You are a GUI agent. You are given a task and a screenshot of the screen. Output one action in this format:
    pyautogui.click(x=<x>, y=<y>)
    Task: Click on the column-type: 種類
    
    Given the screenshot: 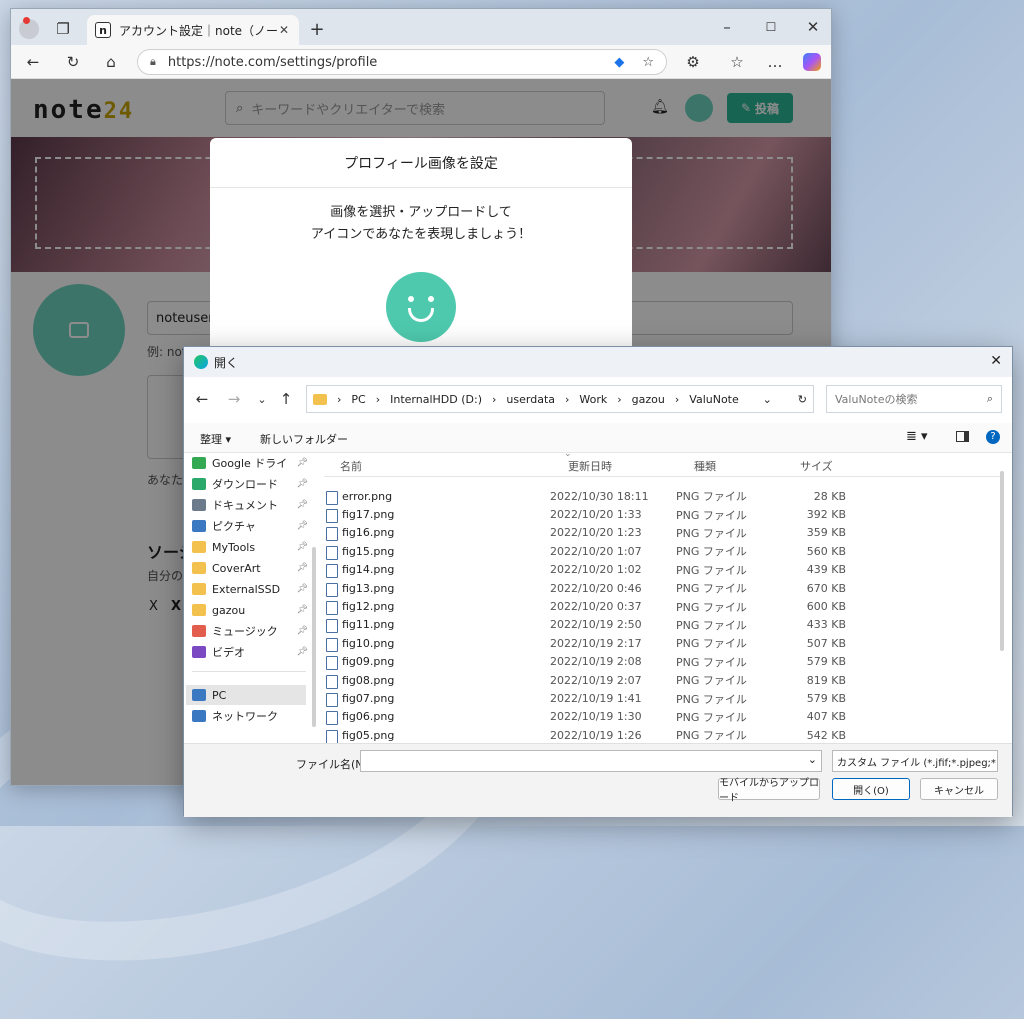 What is the action you would take?
    pyautogui.click(x=705, y=466)
    